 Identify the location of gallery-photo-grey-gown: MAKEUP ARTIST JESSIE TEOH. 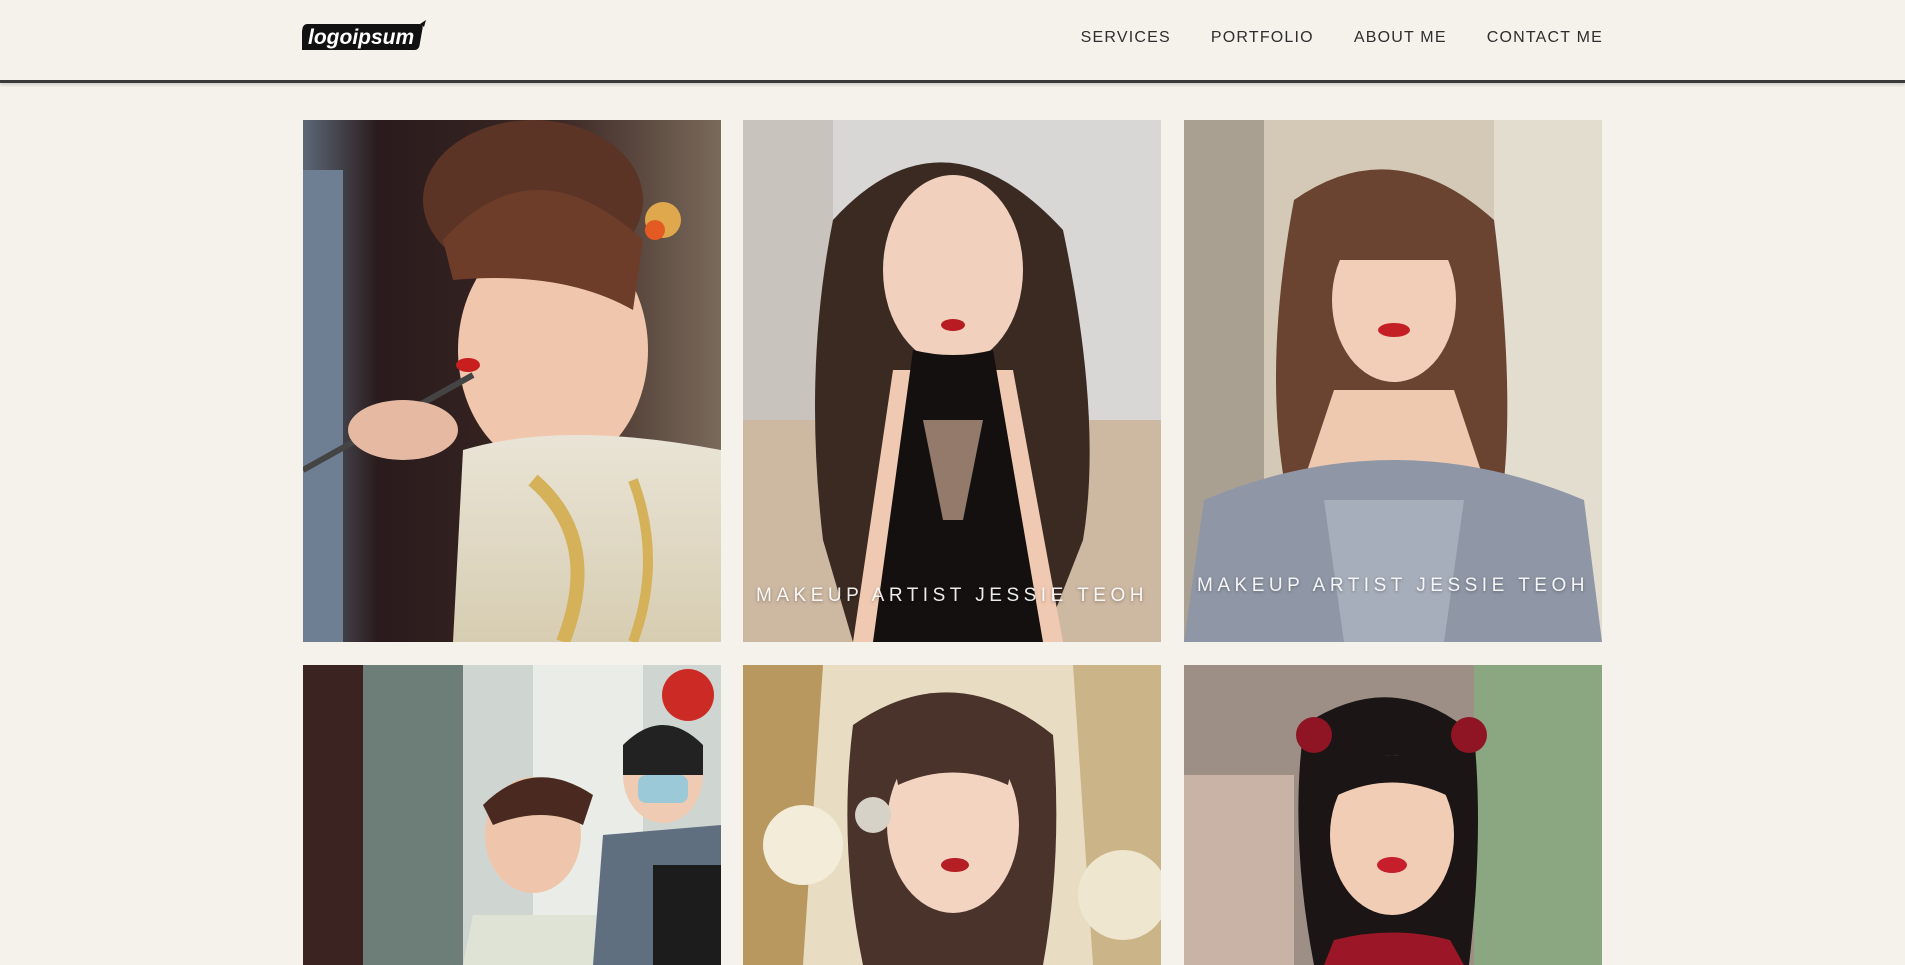
(1393, 381).